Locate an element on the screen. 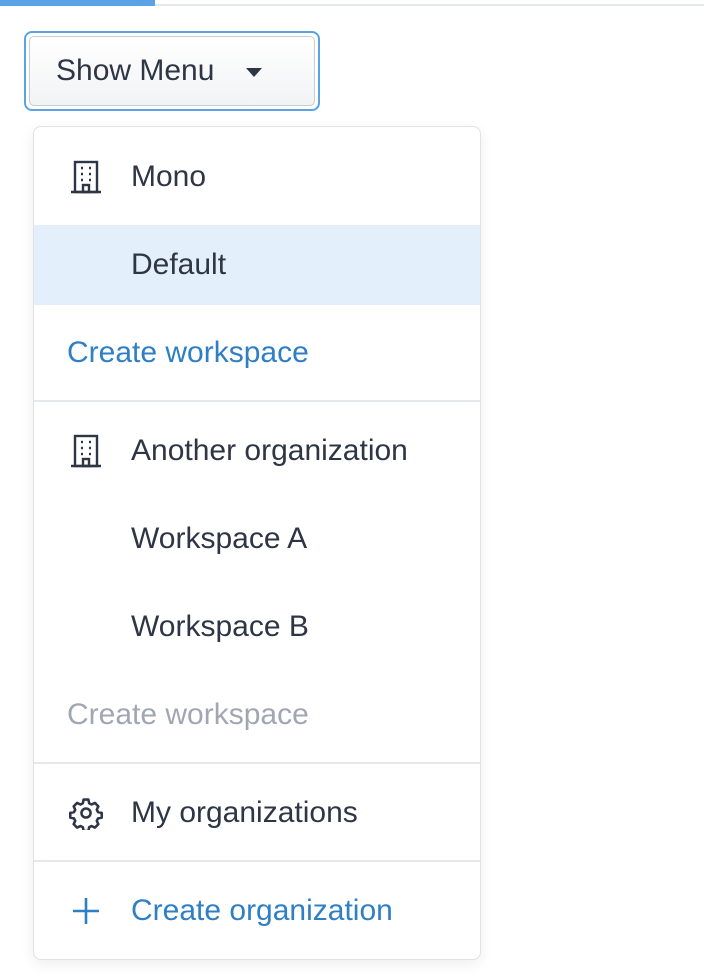 This screenshot has height=976, width=704. workspace-item-workspace-b: Workspace B is located at coordinates (257, 627).